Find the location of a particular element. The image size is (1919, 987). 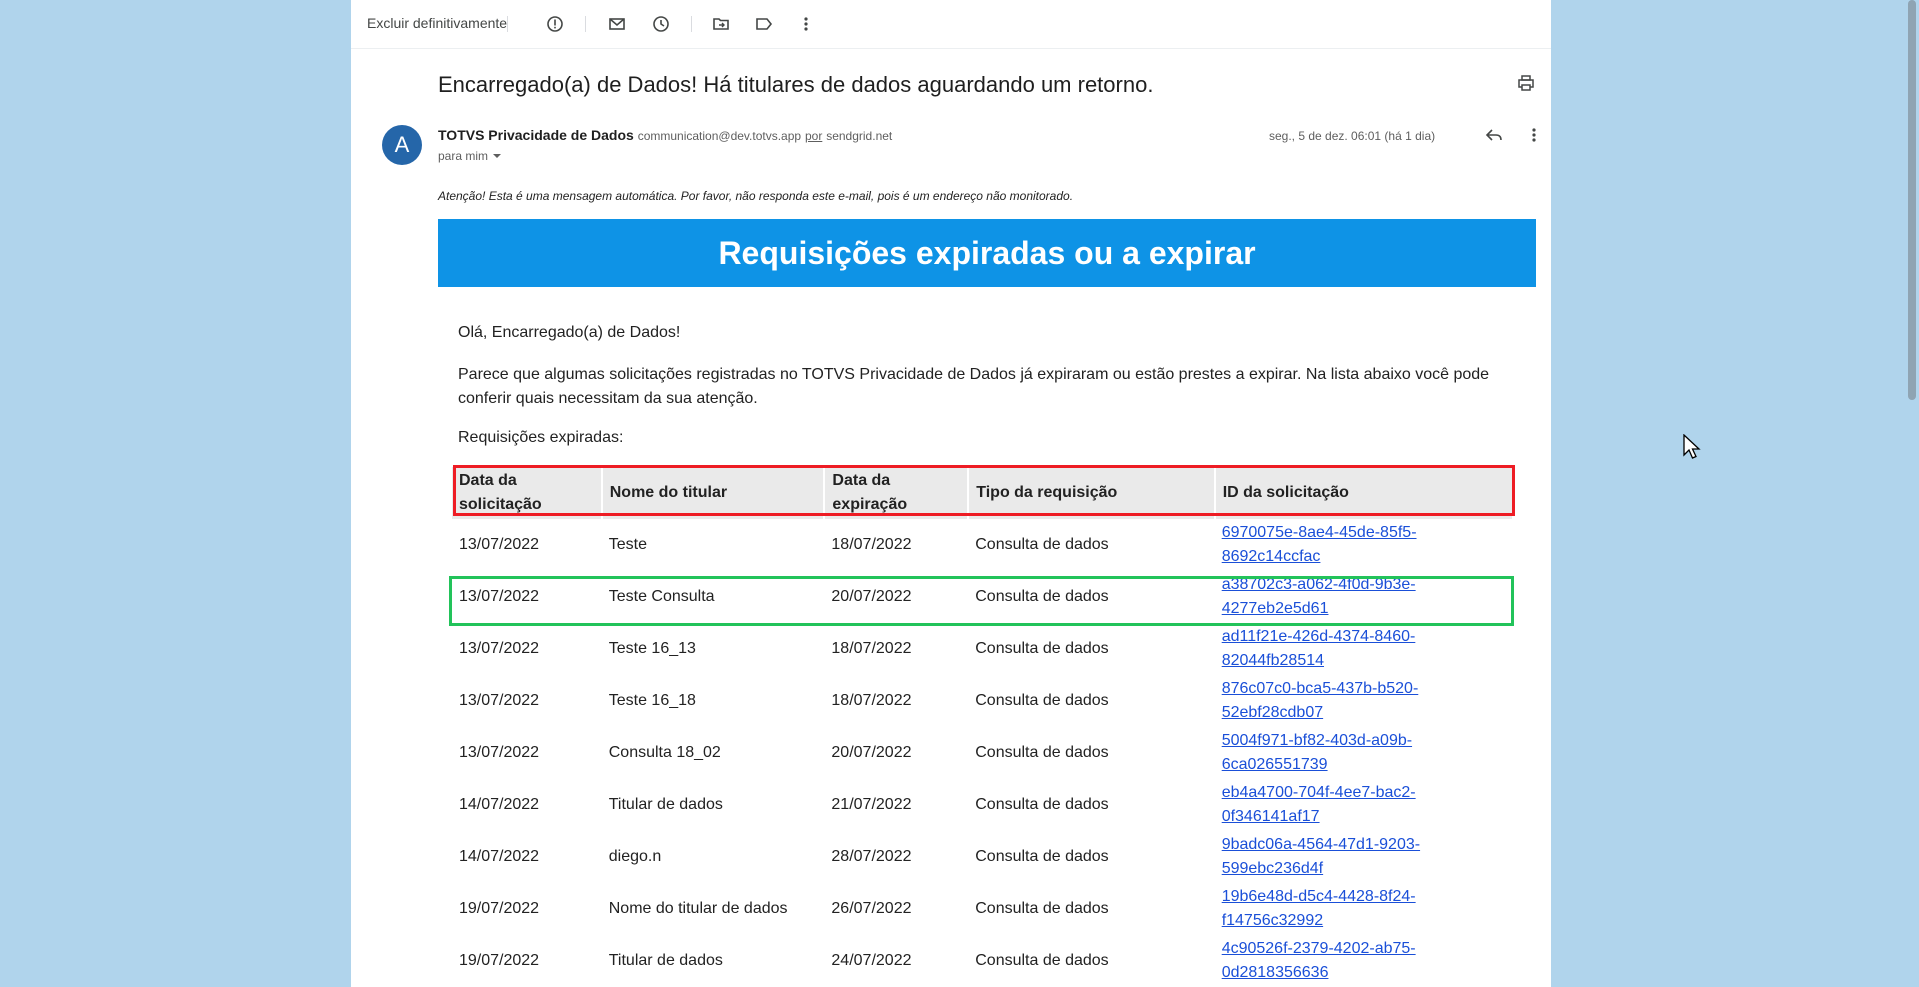

cell-holder-name: Consulta 18_02 is located at coordinates (664, 752).